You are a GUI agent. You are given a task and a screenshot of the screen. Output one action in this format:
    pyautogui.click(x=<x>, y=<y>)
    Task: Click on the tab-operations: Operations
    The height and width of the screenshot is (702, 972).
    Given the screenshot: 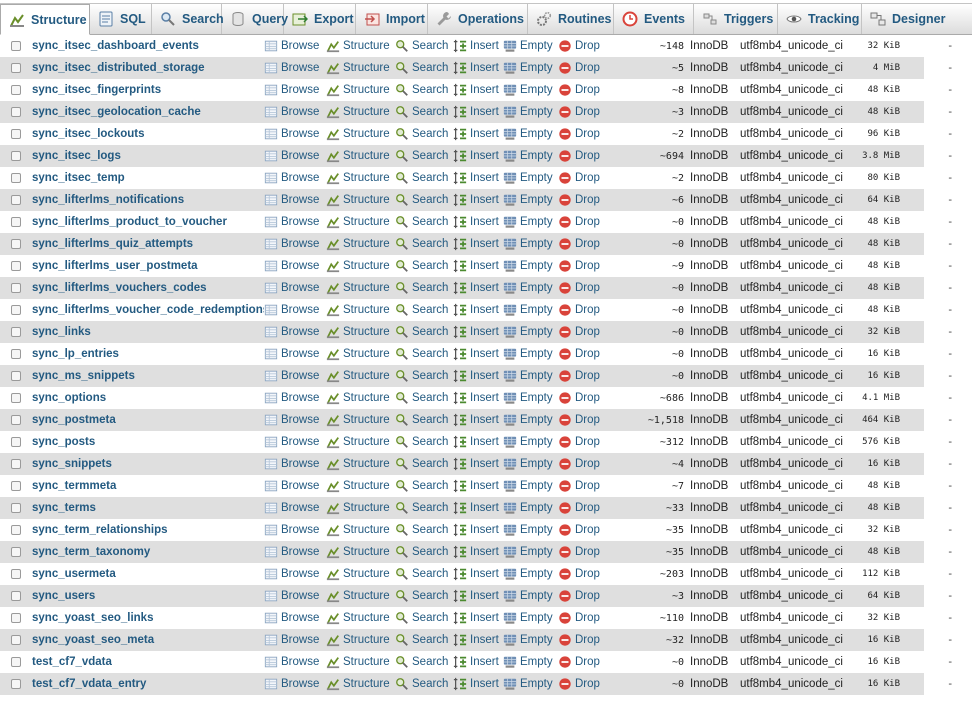 What is the action you would take?
    pyautogui.click(x=478, y=19)
    